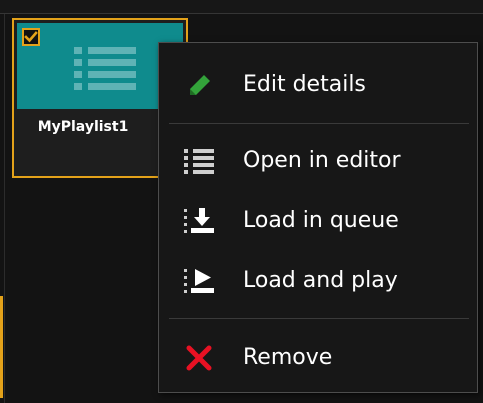 Image resolution: width=483 pixels, height=403 pixels. I want to click on x-icon, so click(199, 358).